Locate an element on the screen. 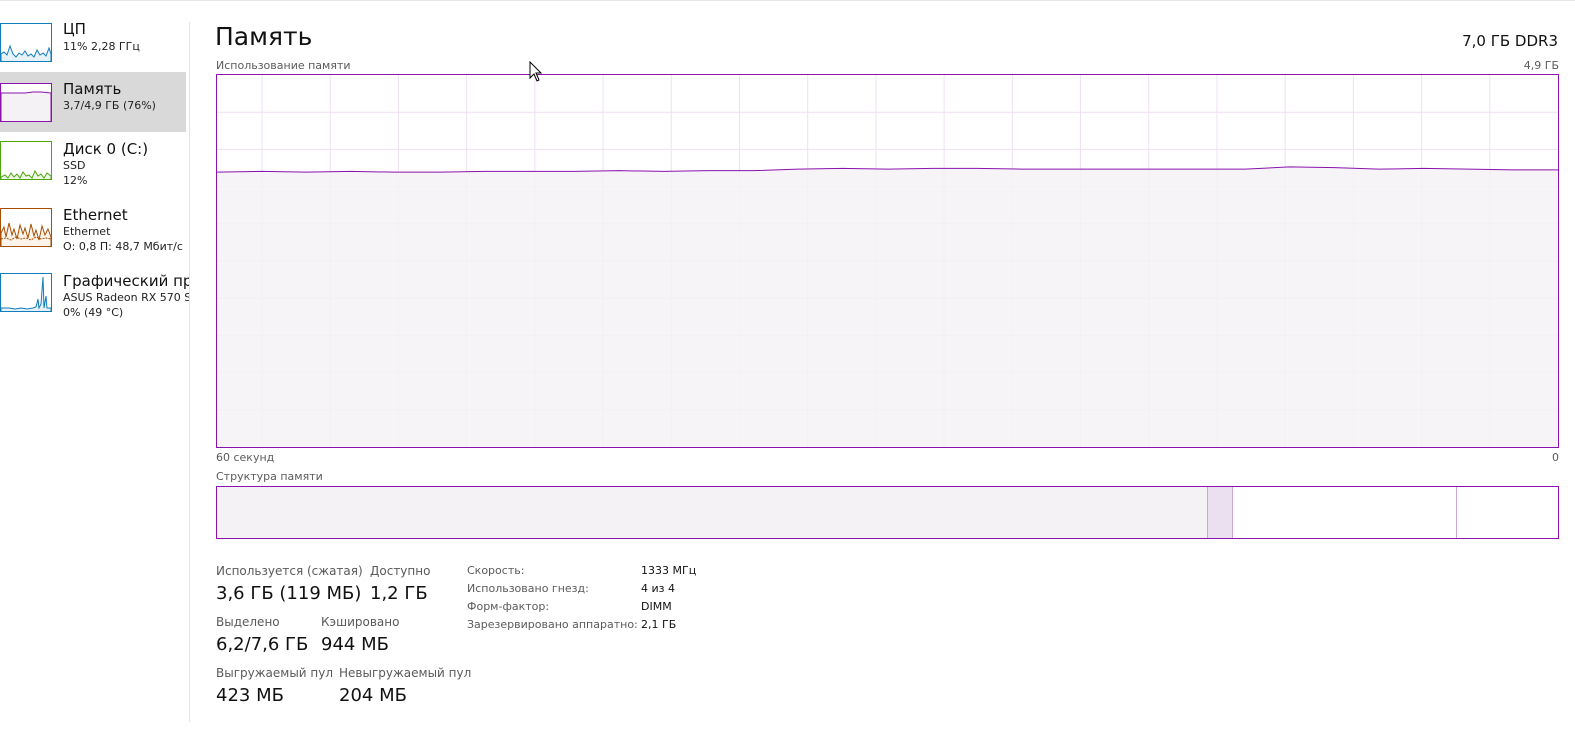 This screenshot has width=1575, height=745. sidebar-item-title: Графический процессор 0 is located at coordinates (126, 281).